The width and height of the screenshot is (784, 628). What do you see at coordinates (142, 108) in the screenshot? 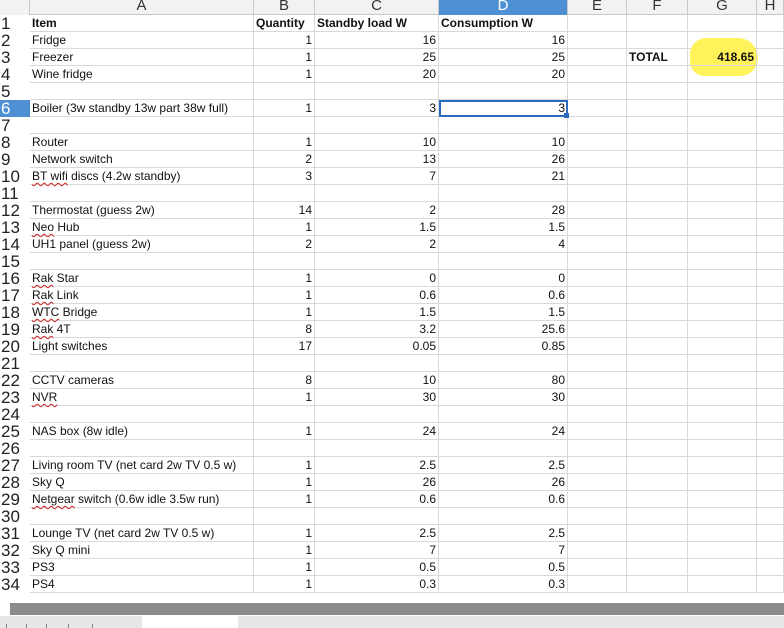
I see `cell-item: Boiler (3w standby 13w part 38w full)` at bounding box center [142, 108].